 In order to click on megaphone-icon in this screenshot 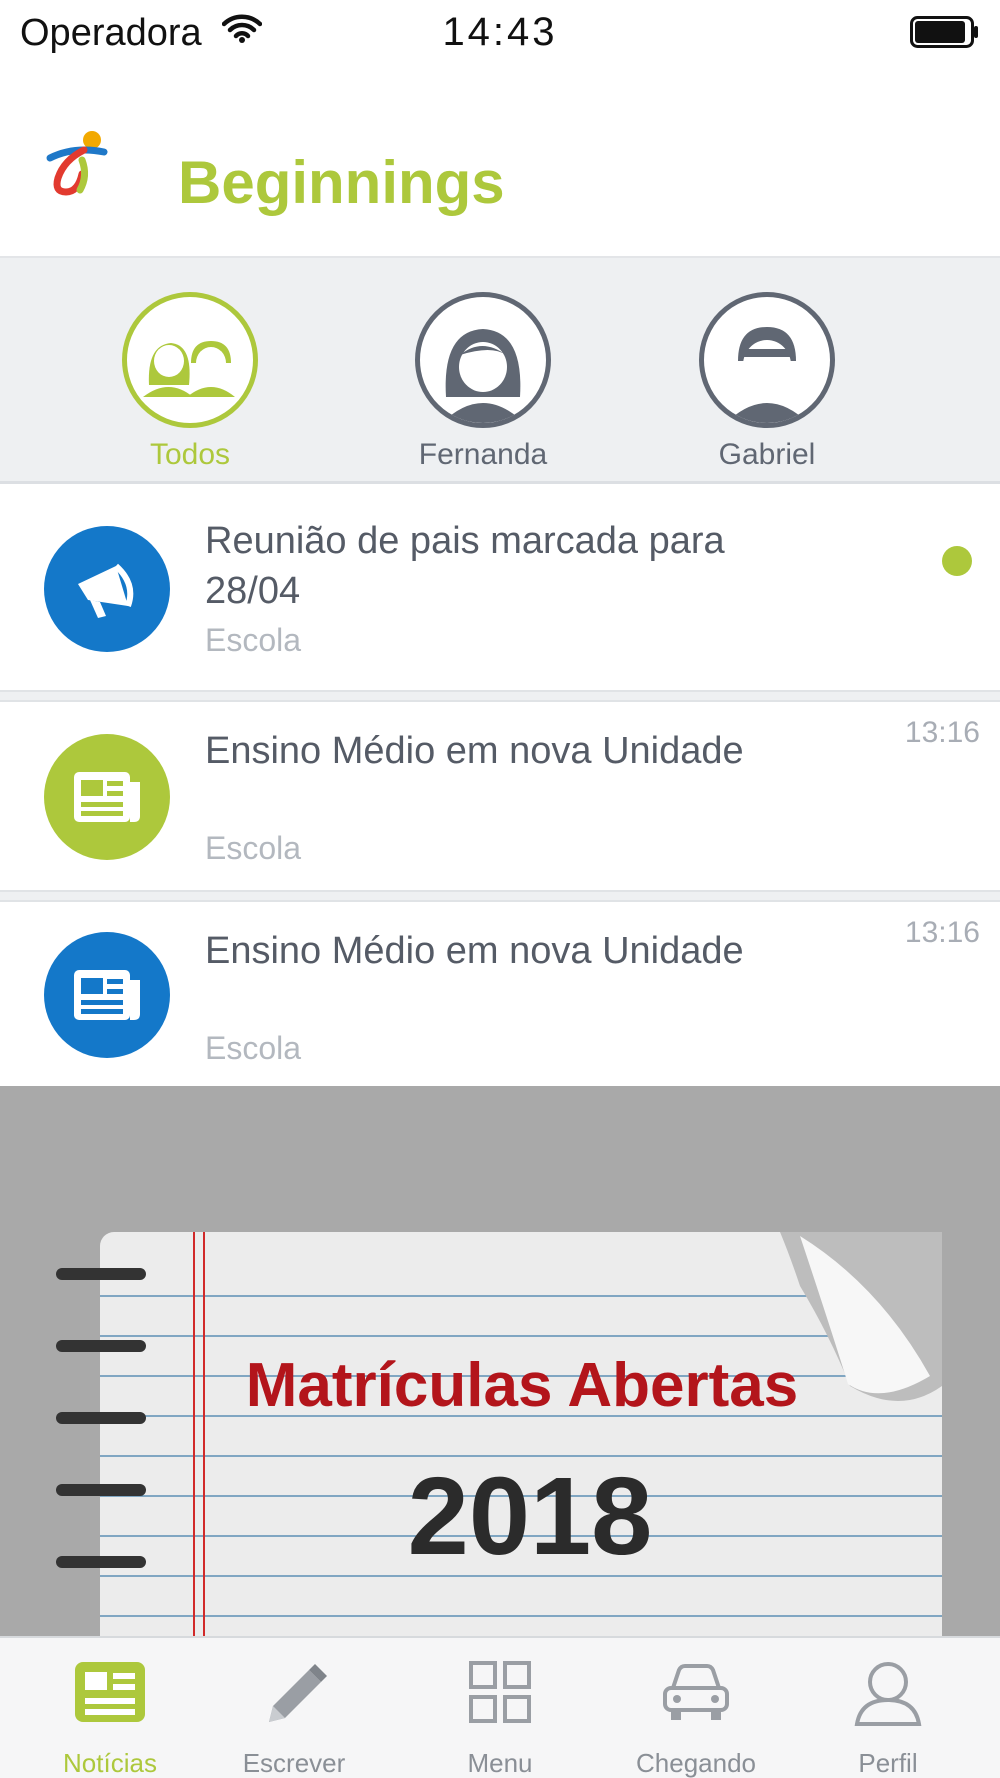, I will do `click(107, 589)`.